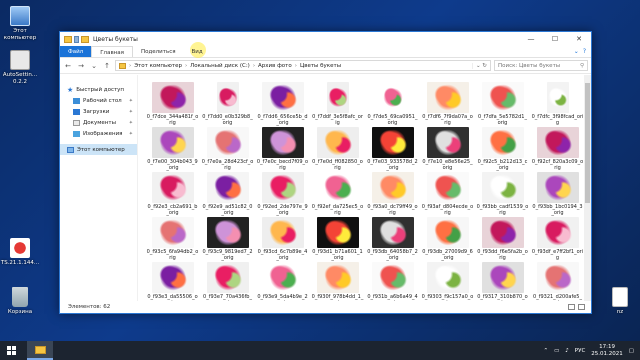 This screenshot has height=360, width=640. What do you see at coordinates (337, 149) in the screenshot?
I see `file-item: 0_f7e0d_ff082850_orig` at bounding box center [337, 149].